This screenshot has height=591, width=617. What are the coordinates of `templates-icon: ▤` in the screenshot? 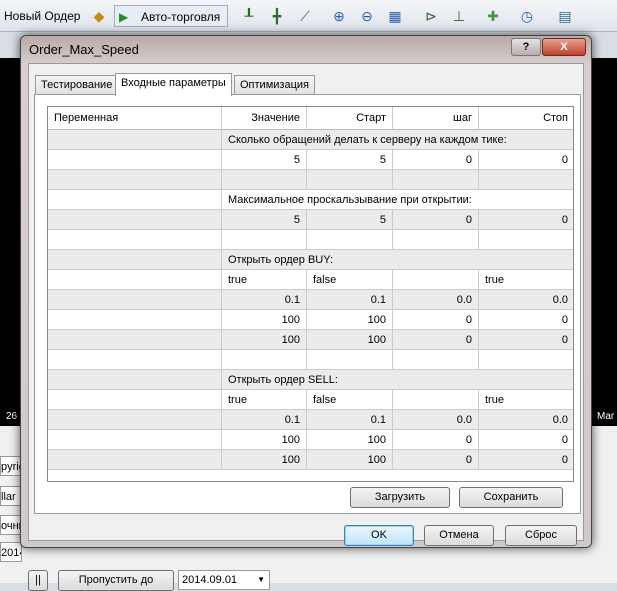 It's located at (565, 16).